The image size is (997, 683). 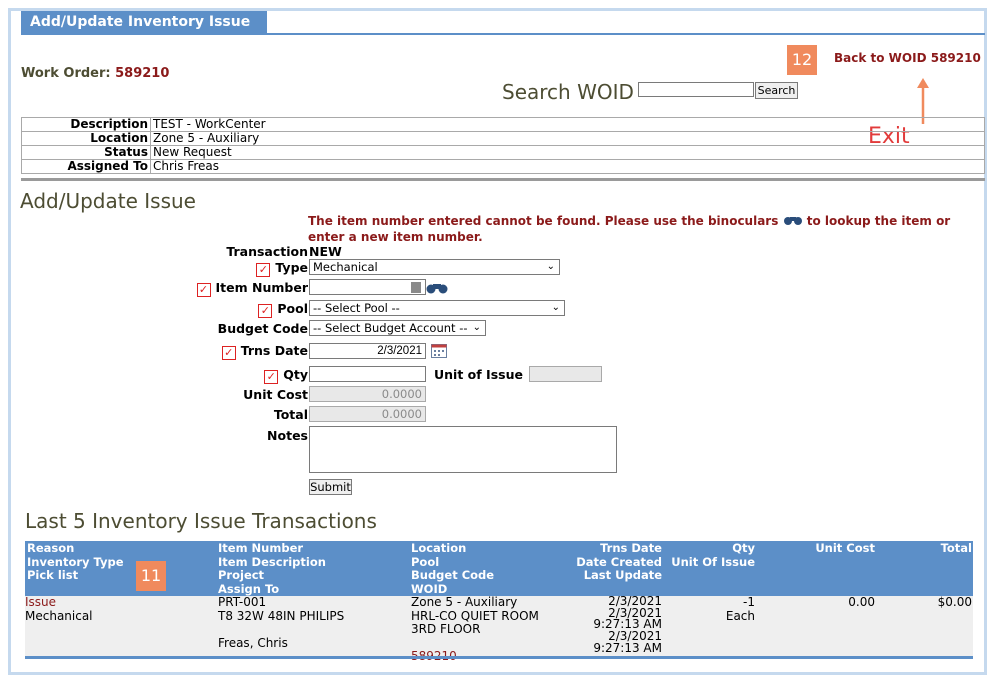 What do you see at coordinates (503, 166) in the screenshot?
I see `info-row: Assigned To Chris Freas` at bounding box center [503, 166].